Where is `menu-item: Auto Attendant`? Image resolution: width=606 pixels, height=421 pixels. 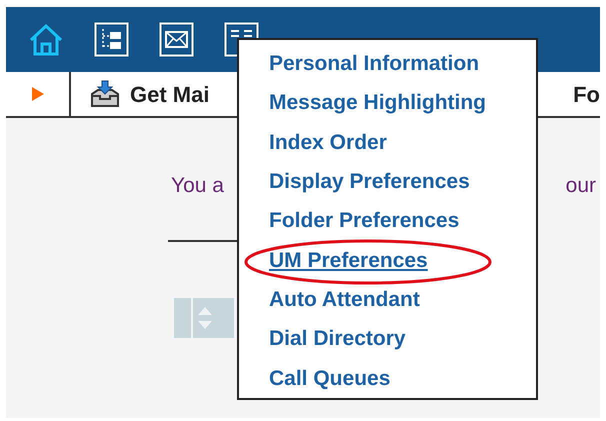
menu-item: Auto Attendant is located at coordinates (344, 300).